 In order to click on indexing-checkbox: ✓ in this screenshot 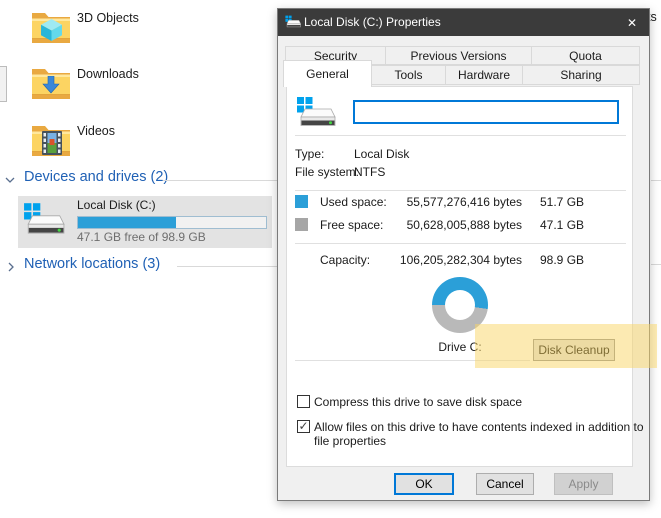, I will do `click(303, 426)`.